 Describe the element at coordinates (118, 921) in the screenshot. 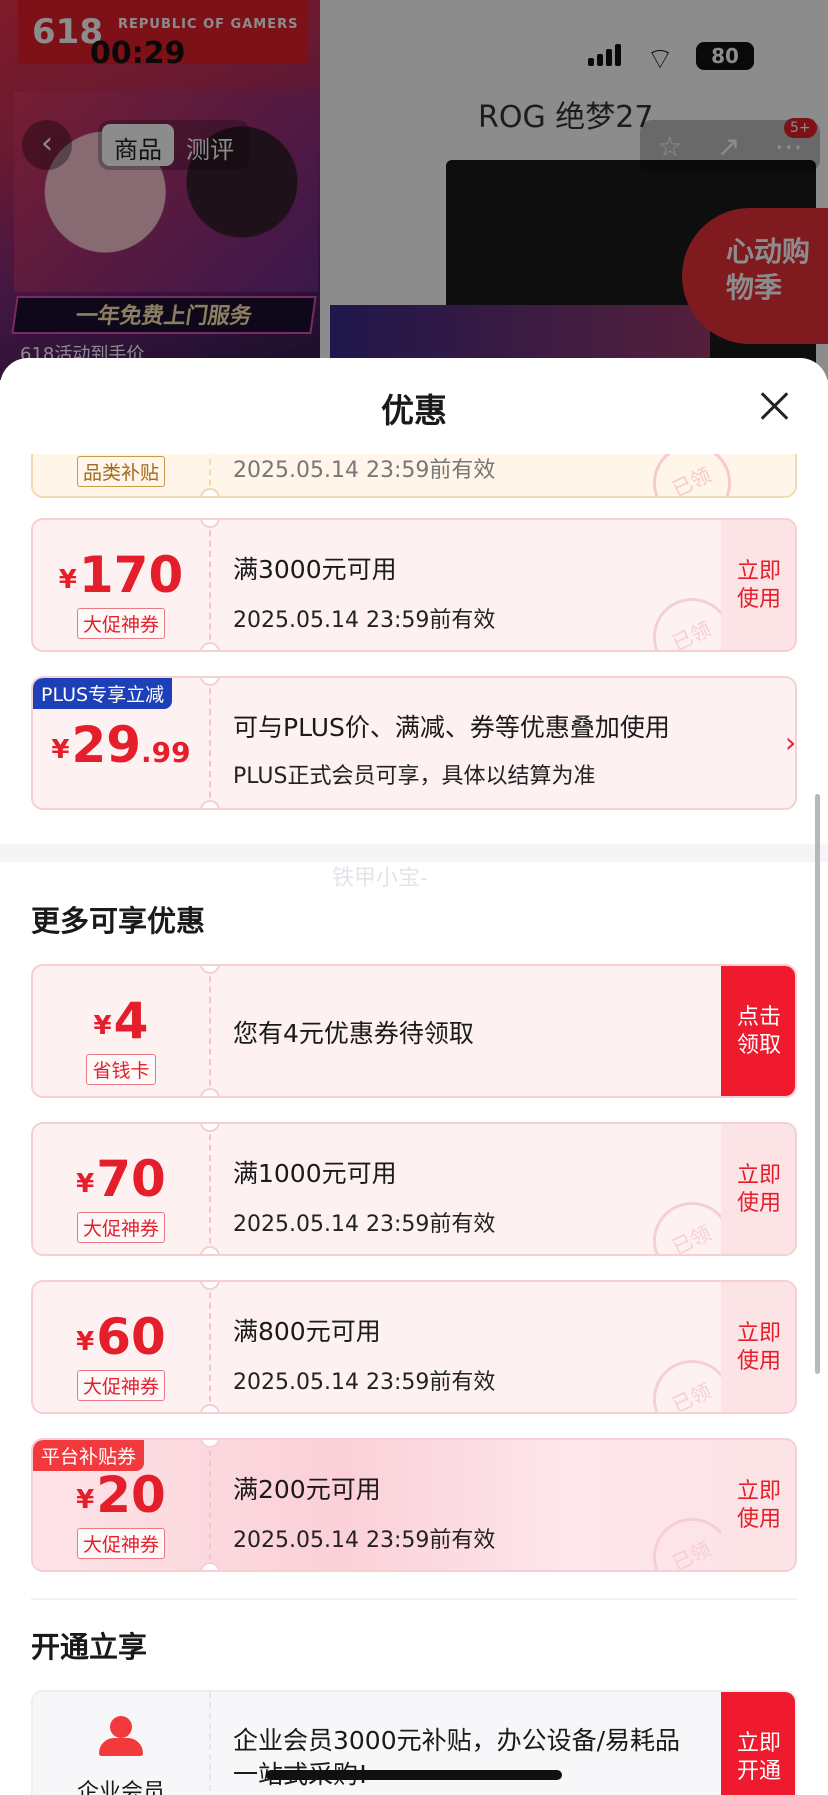

I see `more-offers-title: 更多可享优惠` at that location.